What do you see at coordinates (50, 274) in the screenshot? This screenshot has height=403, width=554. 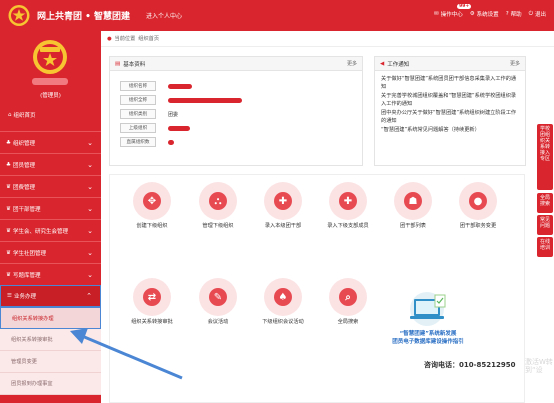 I see `sidebar-item-question-bank: ♛ 写题库管理 ⌄` at bounding box center [50, 274].